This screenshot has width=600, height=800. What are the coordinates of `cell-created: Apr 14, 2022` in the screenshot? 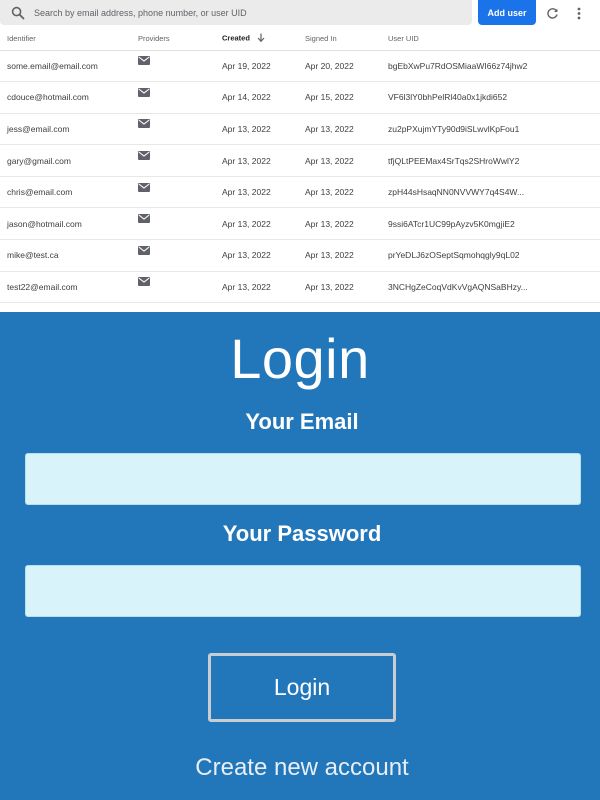 It's located at (263, 97).